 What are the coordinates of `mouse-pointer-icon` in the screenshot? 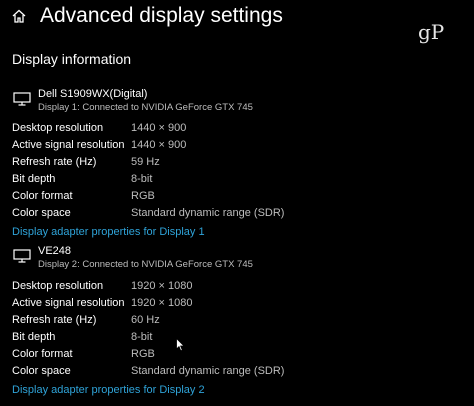 It's located at (180, 344).